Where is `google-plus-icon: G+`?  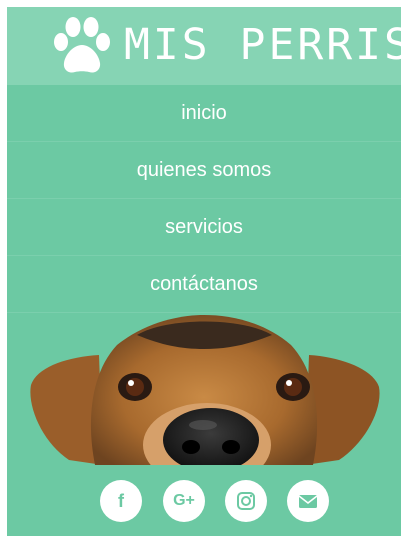
google-plus-icon: G+ is located at coordinates (184, 501).